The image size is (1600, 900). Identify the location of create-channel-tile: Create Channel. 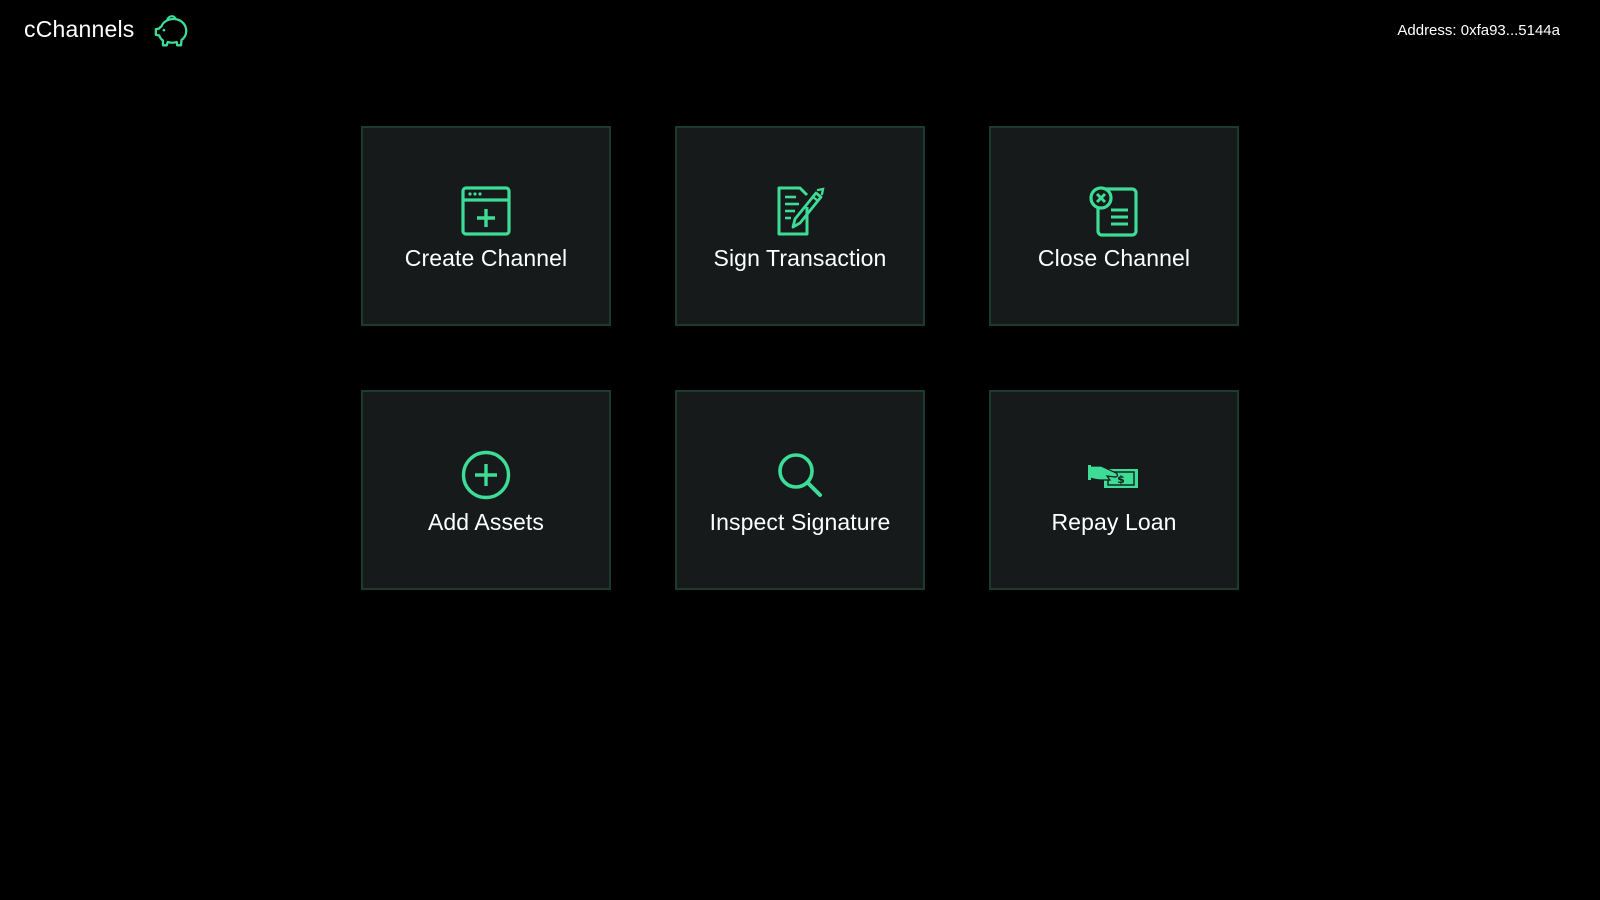
(486, 226).